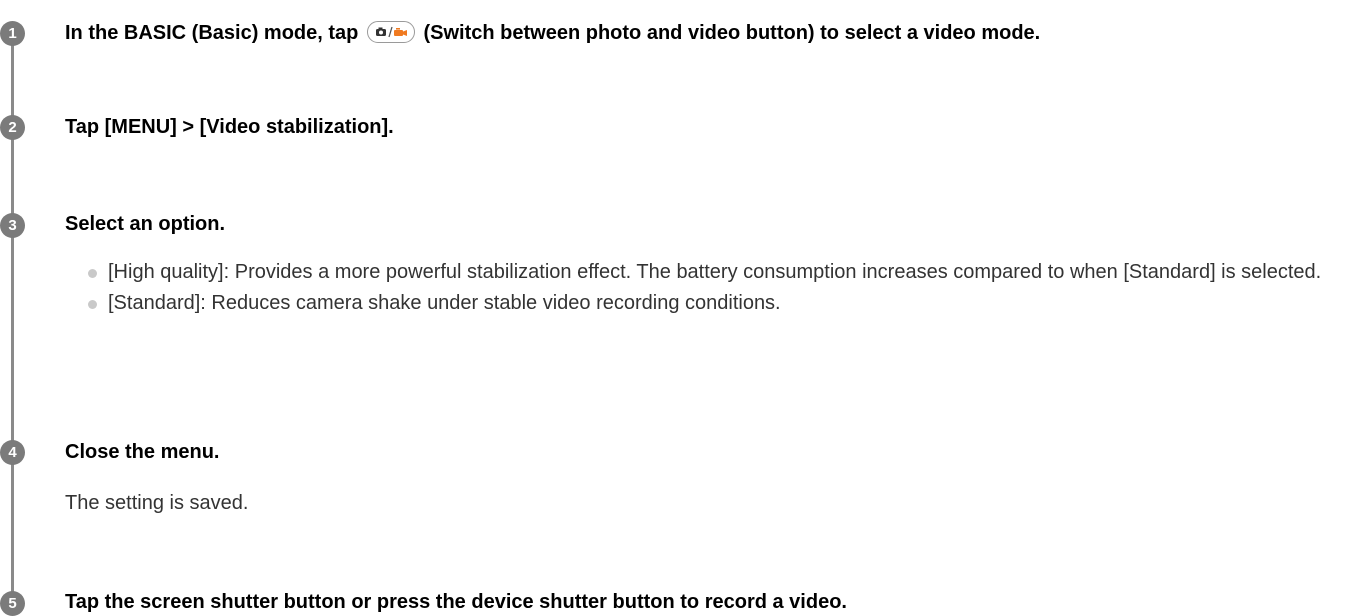  What do you see at coordinates (145, 224) in the screenshot?
I see `step-title: Select an option.` at bounding box center [145, 224].